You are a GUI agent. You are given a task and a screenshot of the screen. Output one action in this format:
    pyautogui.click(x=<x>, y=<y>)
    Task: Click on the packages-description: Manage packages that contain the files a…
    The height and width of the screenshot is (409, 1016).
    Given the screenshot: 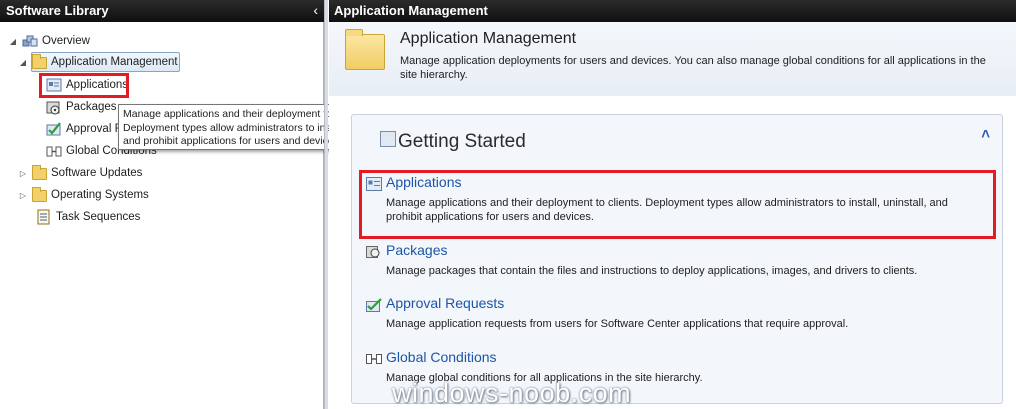 What is the action you would take?
    pyautogui.click(x=652, y=271)
    